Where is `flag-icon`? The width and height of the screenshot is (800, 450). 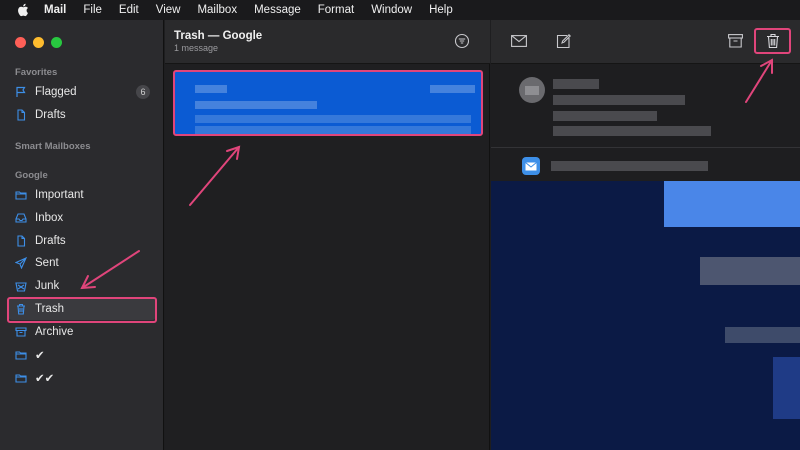
flag-icon is located at coordinates (21, 92).